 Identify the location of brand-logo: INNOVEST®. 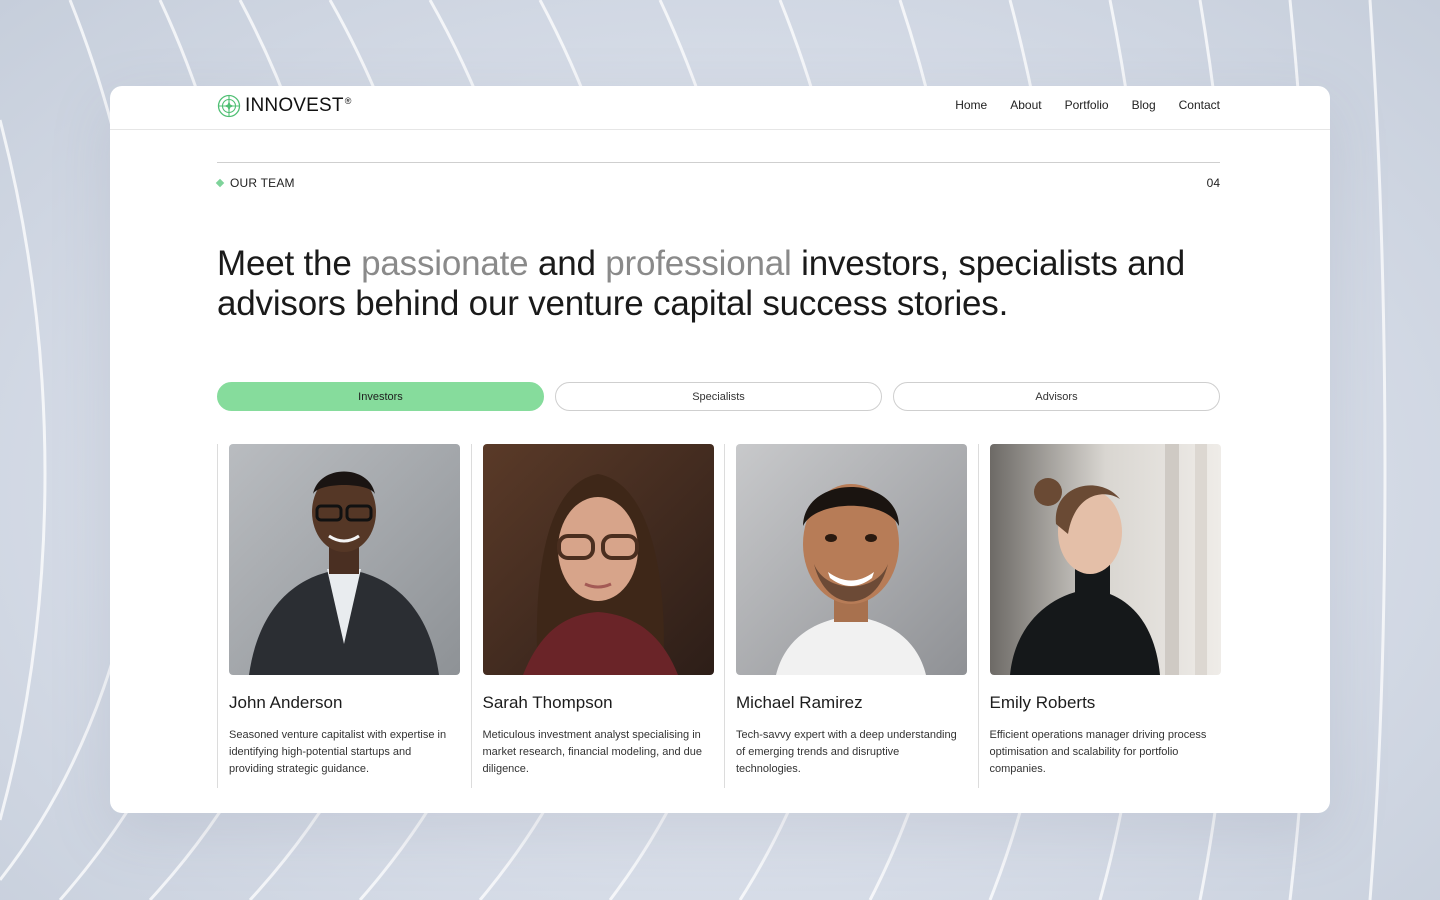
(284, 106).